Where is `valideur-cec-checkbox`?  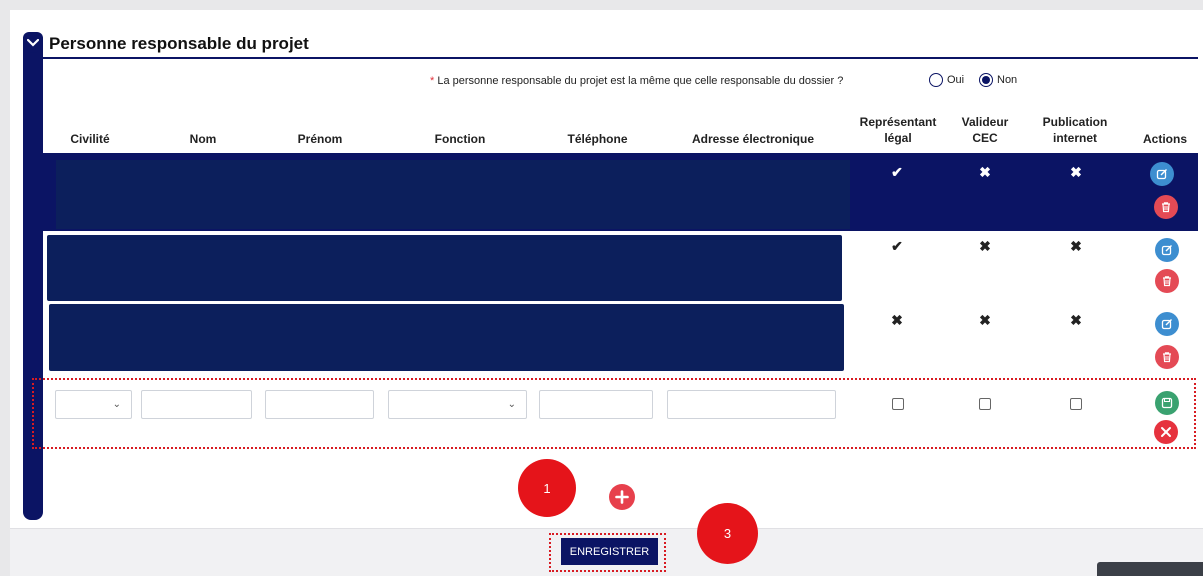
valideur-cec-checkbox is located at coordinates (985, 404).